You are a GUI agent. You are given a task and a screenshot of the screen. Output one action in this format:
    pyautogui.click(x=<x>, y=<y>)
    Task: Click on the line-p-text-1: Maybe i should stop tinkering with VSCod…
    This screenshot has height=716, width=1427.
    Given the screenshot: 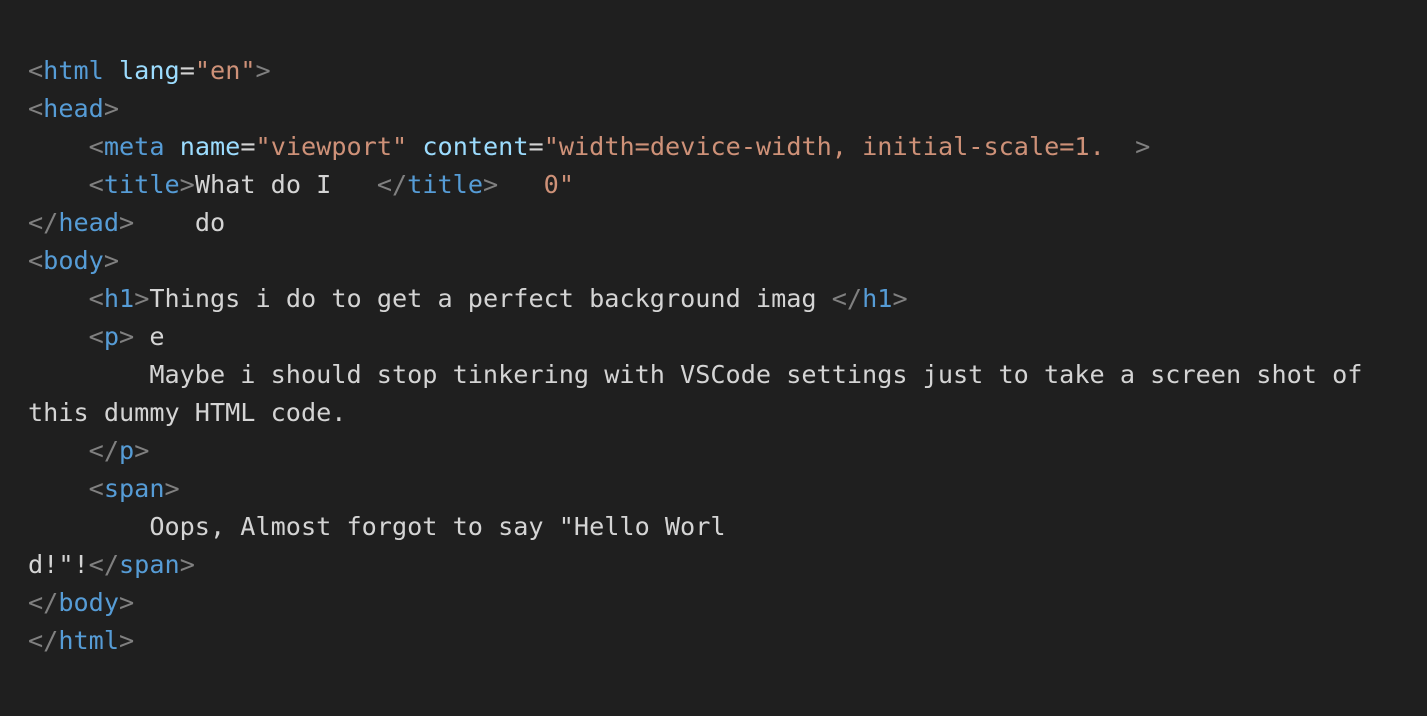 What is the action you would take?
    pyautogui.click(x=695, y=375)
    